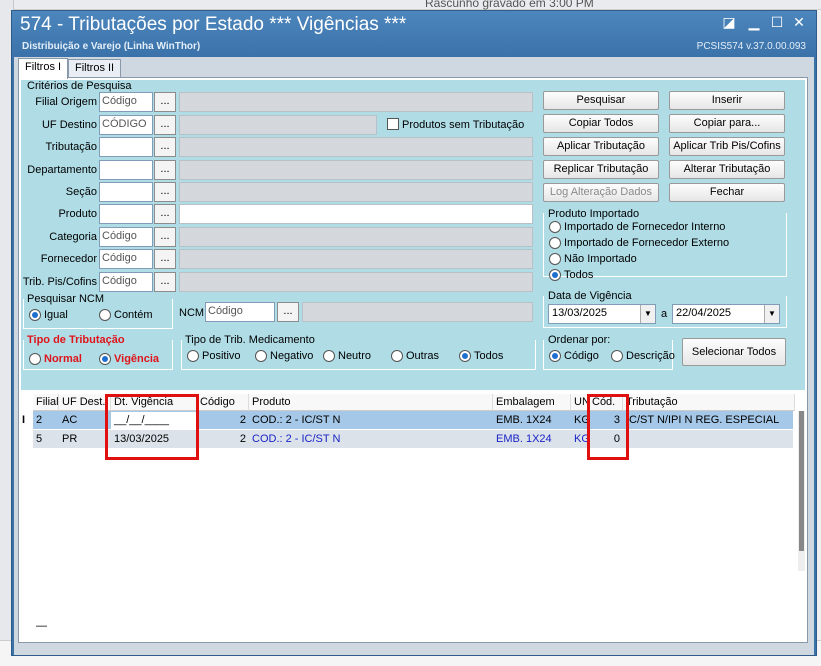  I want to click on filial-origem-input: Código, so click(126, 102).